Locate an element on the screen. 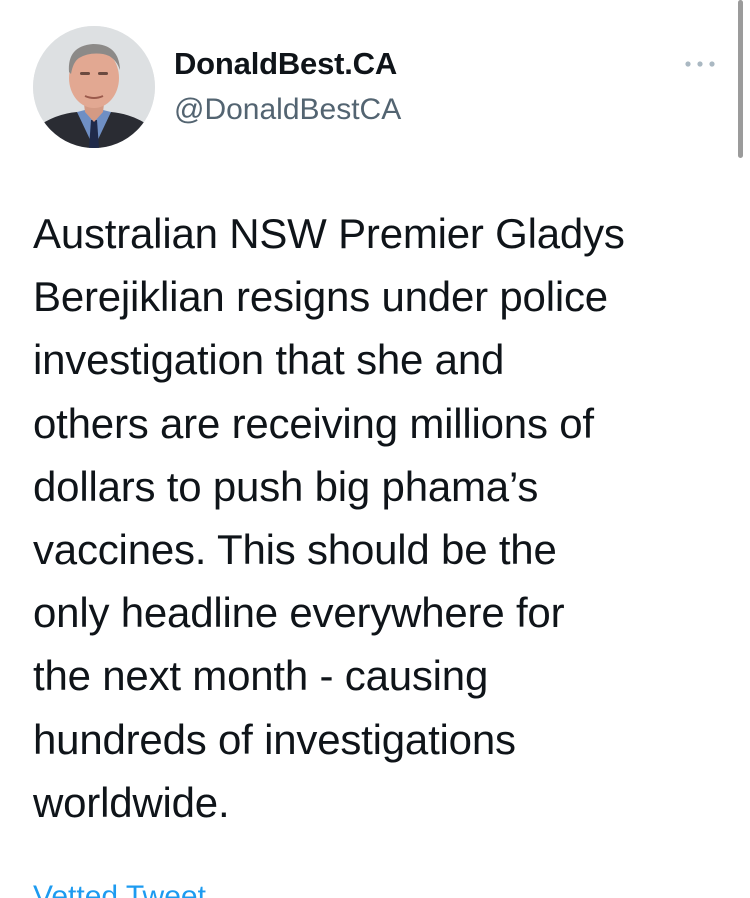  tweet-text-line: investigation that she and is located at coordinates (269, 360).